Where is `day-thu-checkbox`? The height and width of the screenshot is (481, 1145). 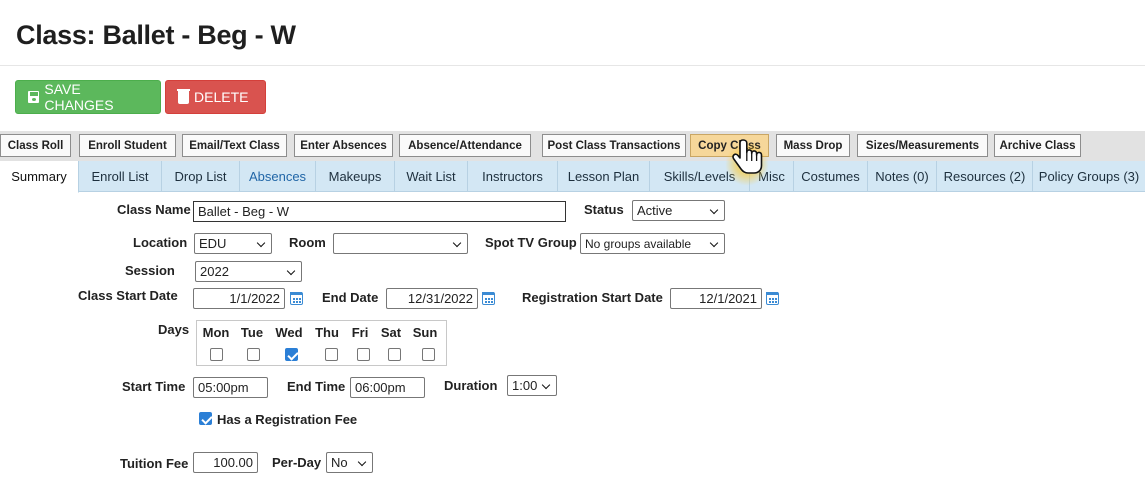
day-thu-checkbox is located at coordinates (331, 354).